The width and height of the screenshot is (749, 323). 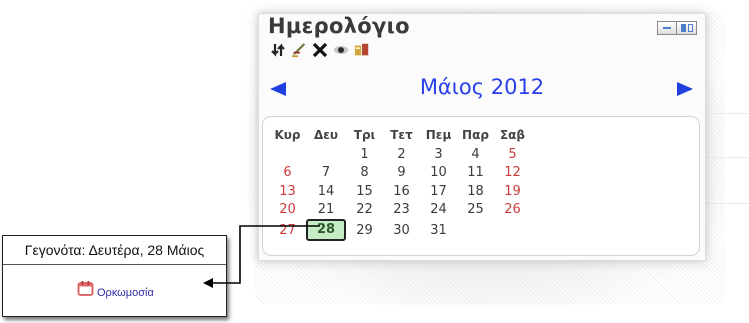 I want to click on day-cell: 25, so click(x=475, y=210).